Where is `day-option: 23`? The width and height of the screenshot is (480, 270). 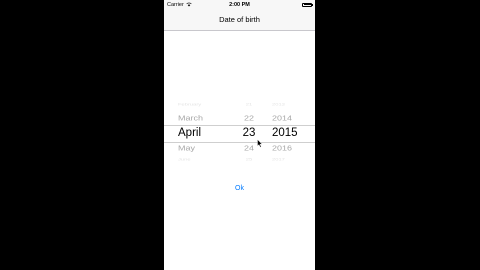
day-option: 23 is located at coordinates (249, 133).